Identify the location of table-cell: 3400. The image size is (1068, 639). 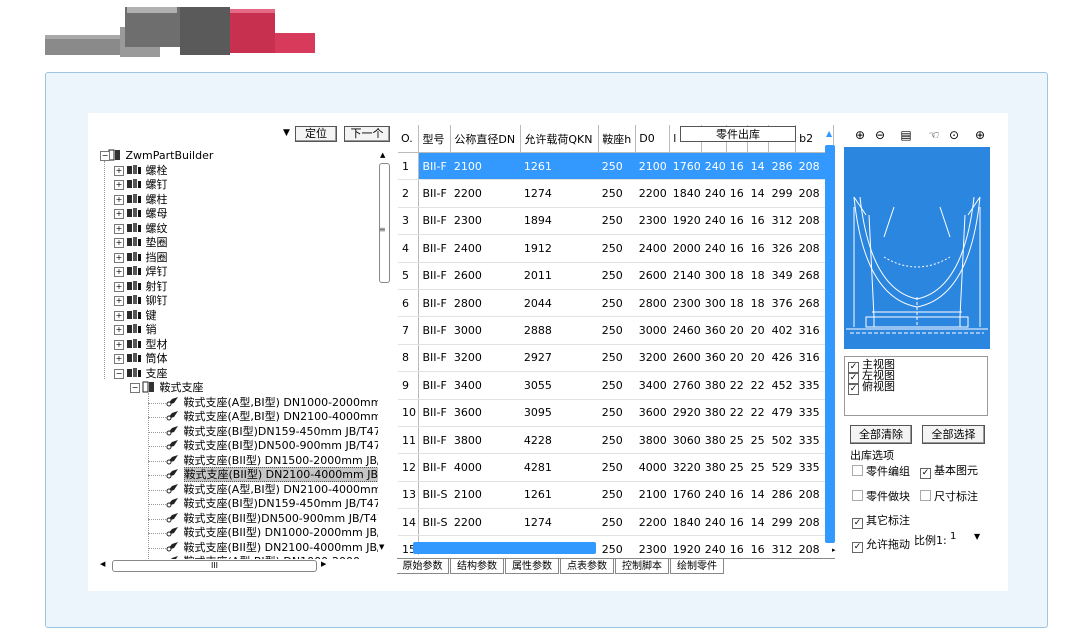
(652, 385).